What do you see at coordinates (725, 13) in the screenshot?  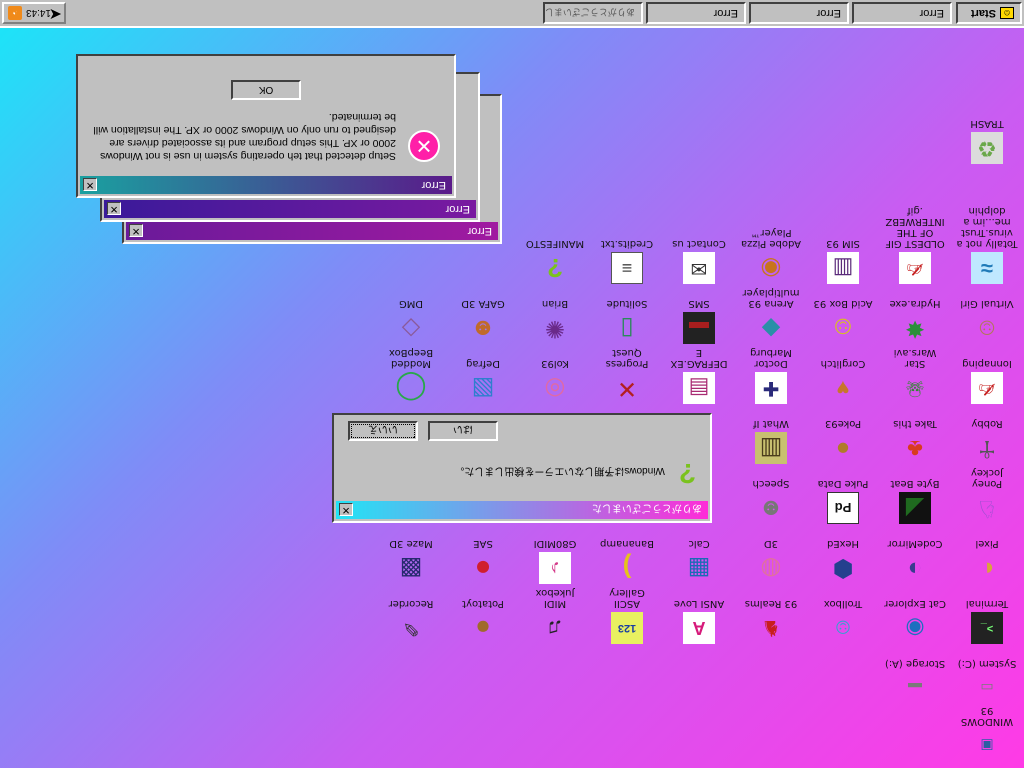 I see `task-label: Error` at bounding box center [725, 13].